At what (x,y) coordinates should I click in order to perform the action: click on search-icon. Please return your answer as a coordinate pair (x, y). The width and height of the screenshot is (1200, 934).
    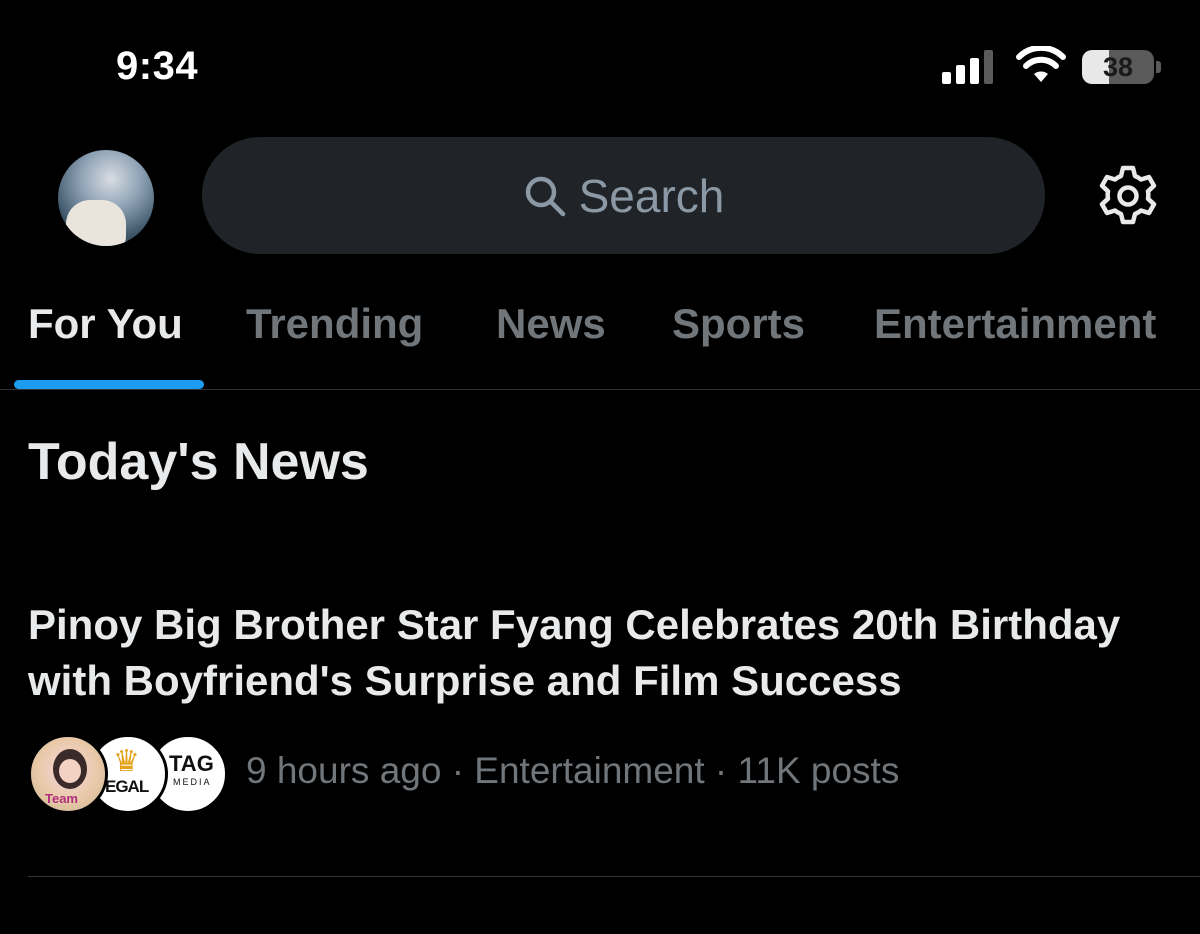
    Looking at the image, I should click on (545, 196).